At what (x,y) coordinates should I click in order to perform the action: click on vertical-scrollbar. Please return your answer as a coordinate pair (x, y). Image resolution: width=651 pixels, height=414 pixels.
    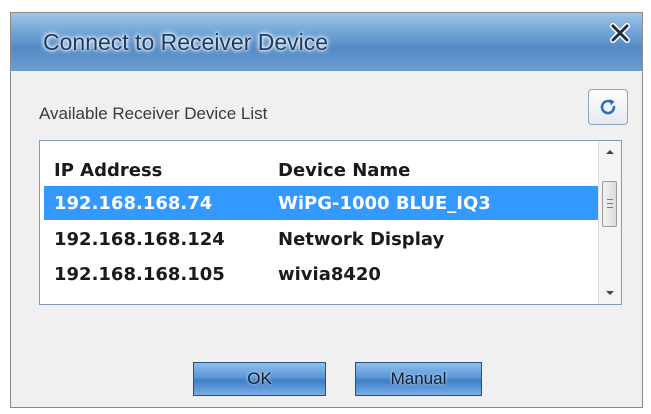
    Looking at the image, I should click on (609, 222).